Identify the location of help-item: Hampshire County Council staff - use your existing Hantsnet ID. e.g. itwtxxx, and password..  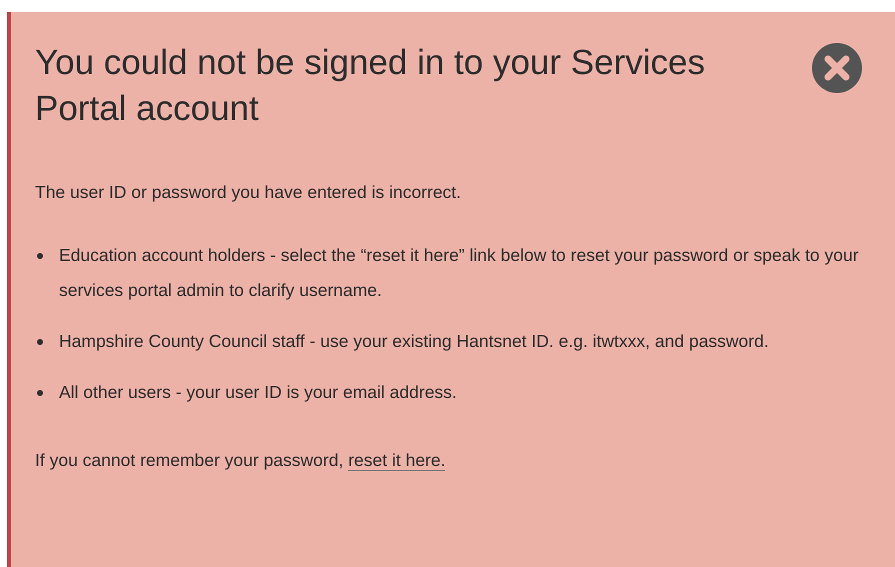
(414, 341).